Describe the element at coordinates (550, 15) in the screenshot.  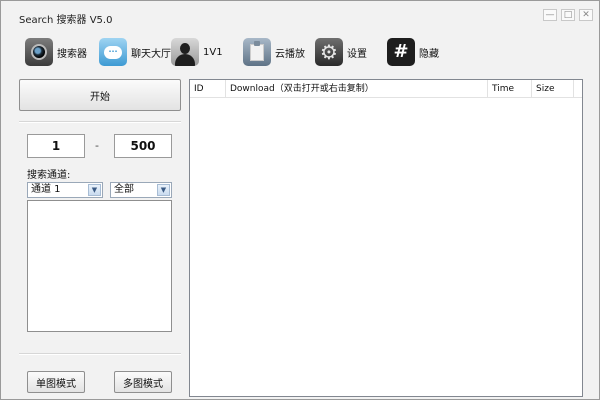
I see `minimize-button: —` at that location.